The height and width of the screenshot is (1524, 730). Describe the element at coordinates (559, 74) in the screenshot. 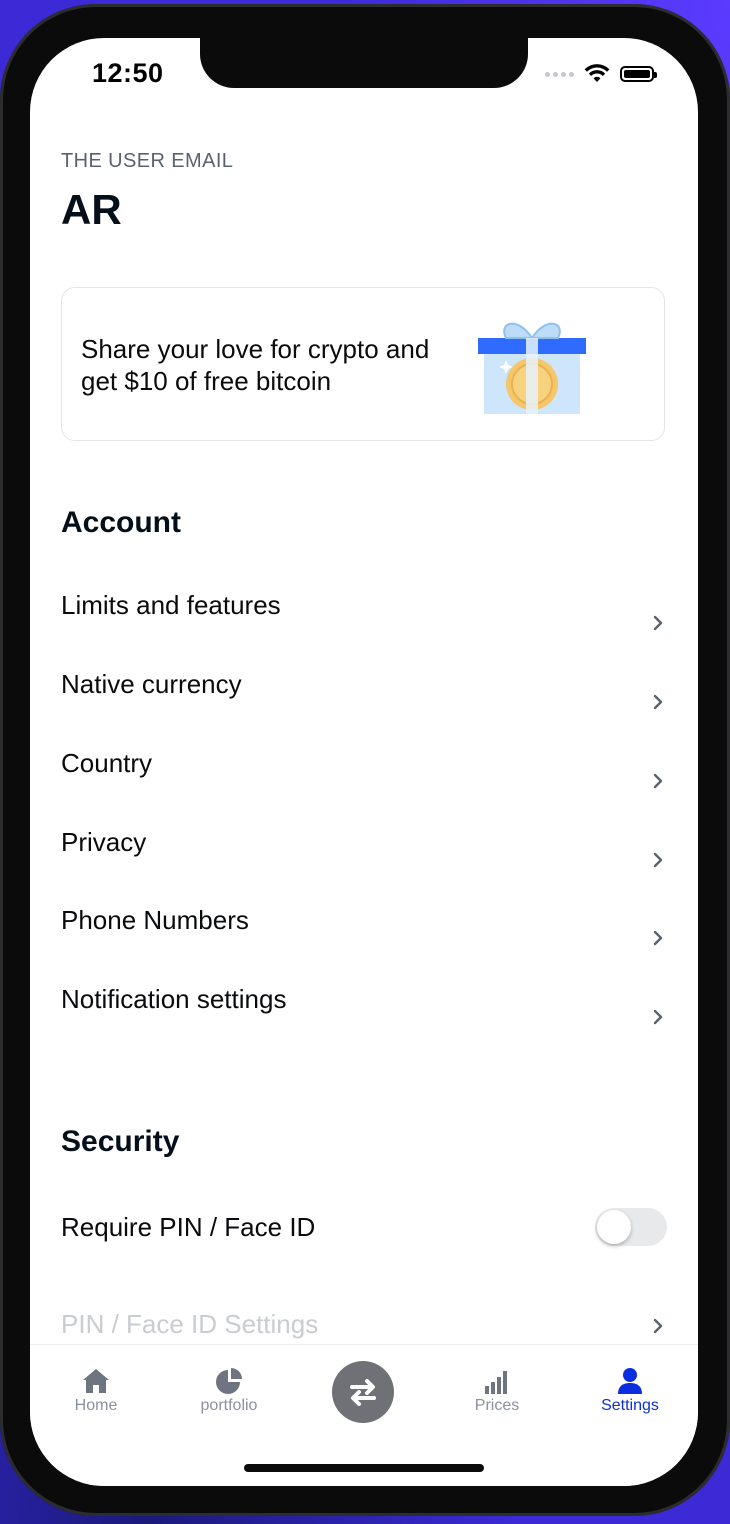

I see `cellular-signal-icon` at that location.